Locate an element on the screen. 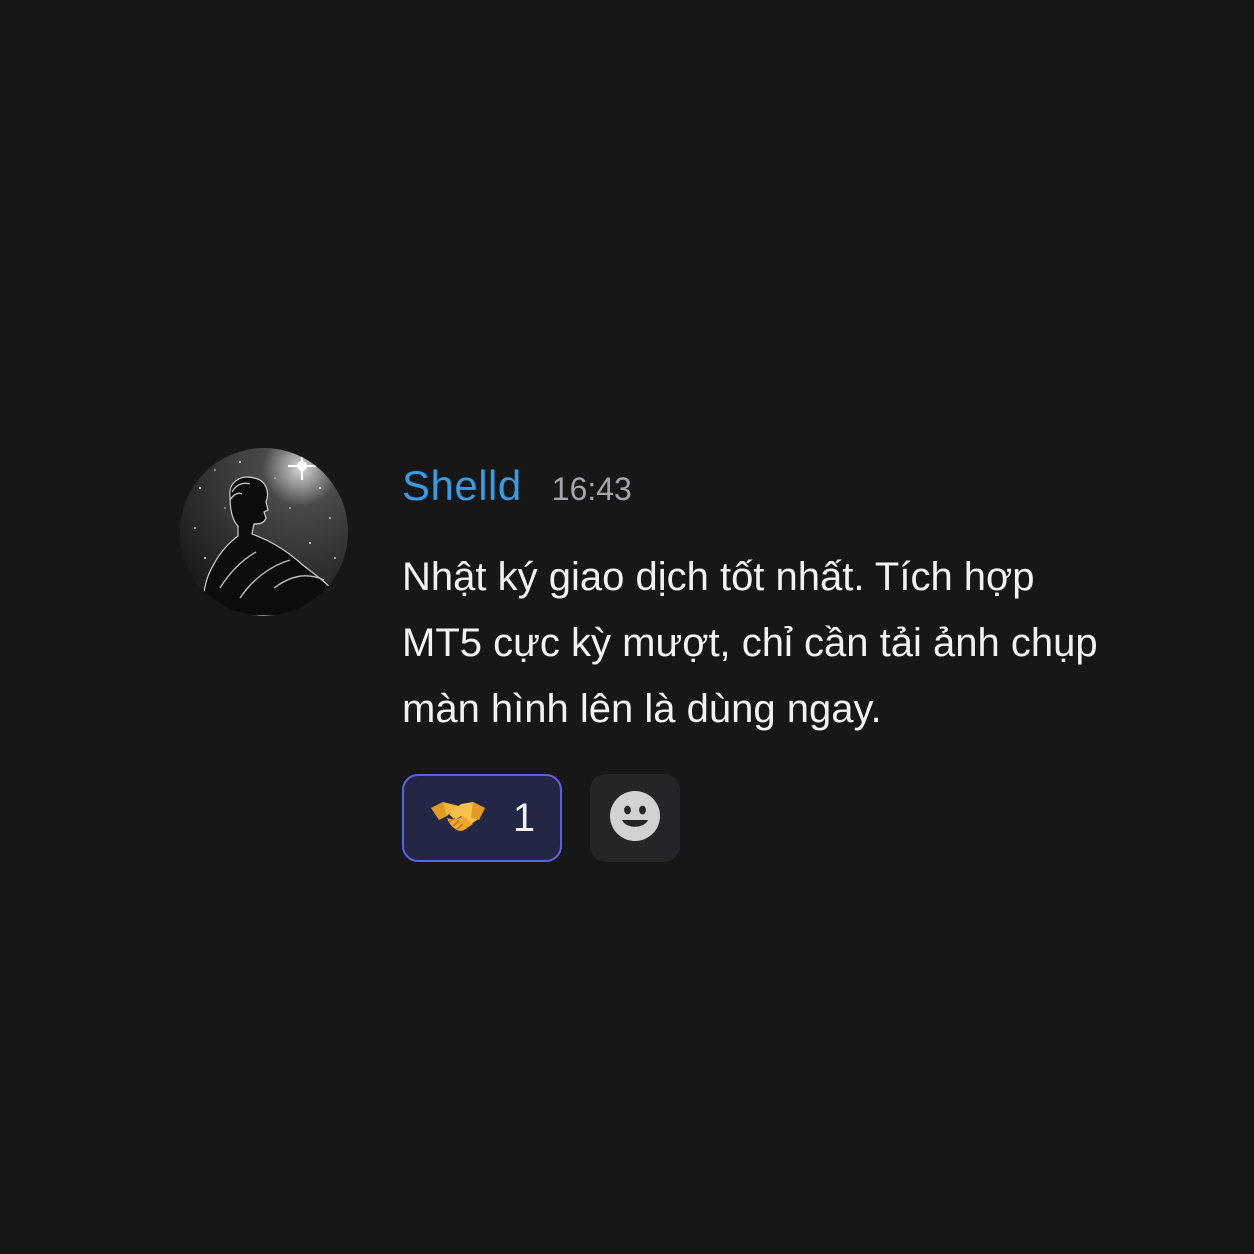  avatar-image is located at coordinates (264, 532).